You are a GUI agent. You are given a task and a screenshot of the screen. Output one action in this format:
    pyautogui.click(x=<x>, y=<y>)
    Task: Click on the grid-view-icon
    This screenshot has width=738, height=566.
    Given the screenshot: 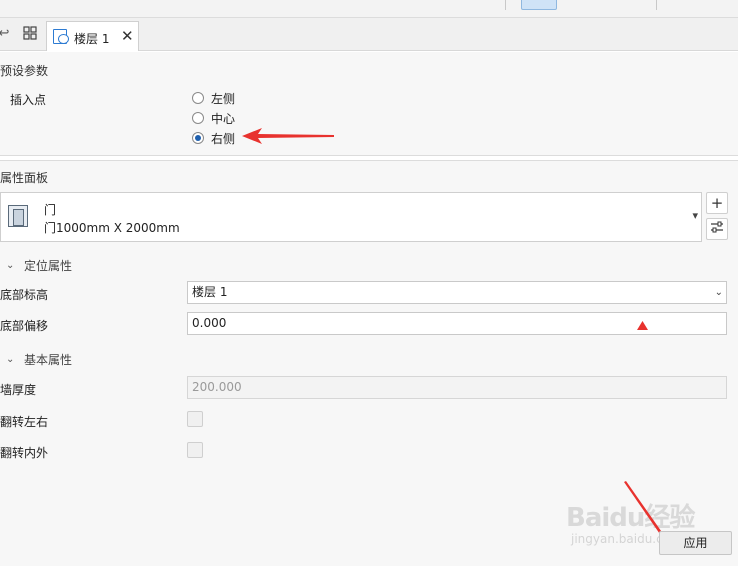 What is the action you would take?
    pyautogui.click(x=30, y=34)
    